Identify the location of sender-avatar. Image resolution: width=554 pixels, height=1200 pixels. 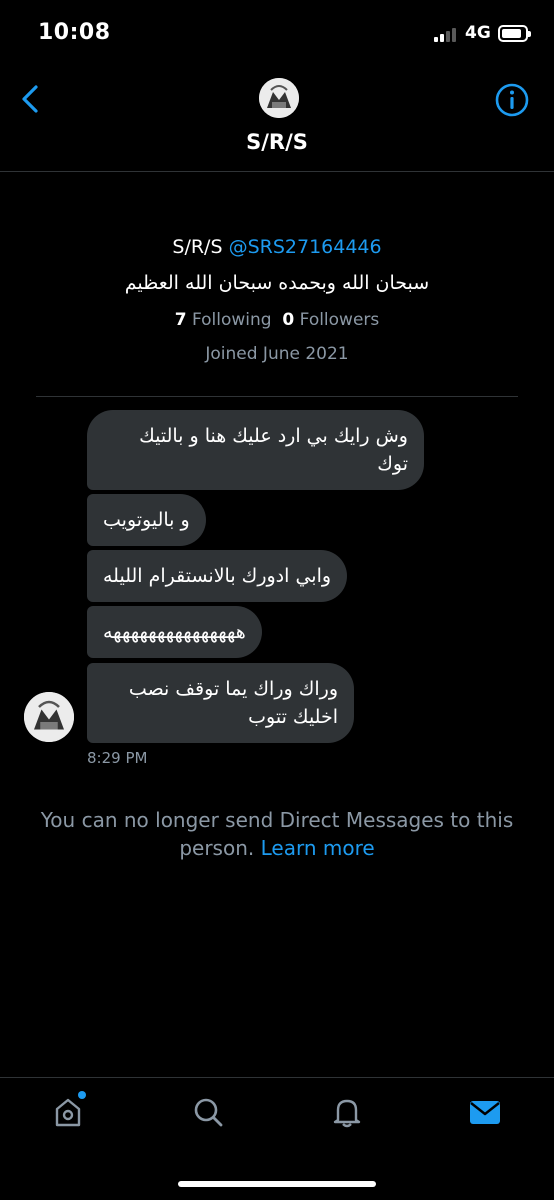
(49, 717).